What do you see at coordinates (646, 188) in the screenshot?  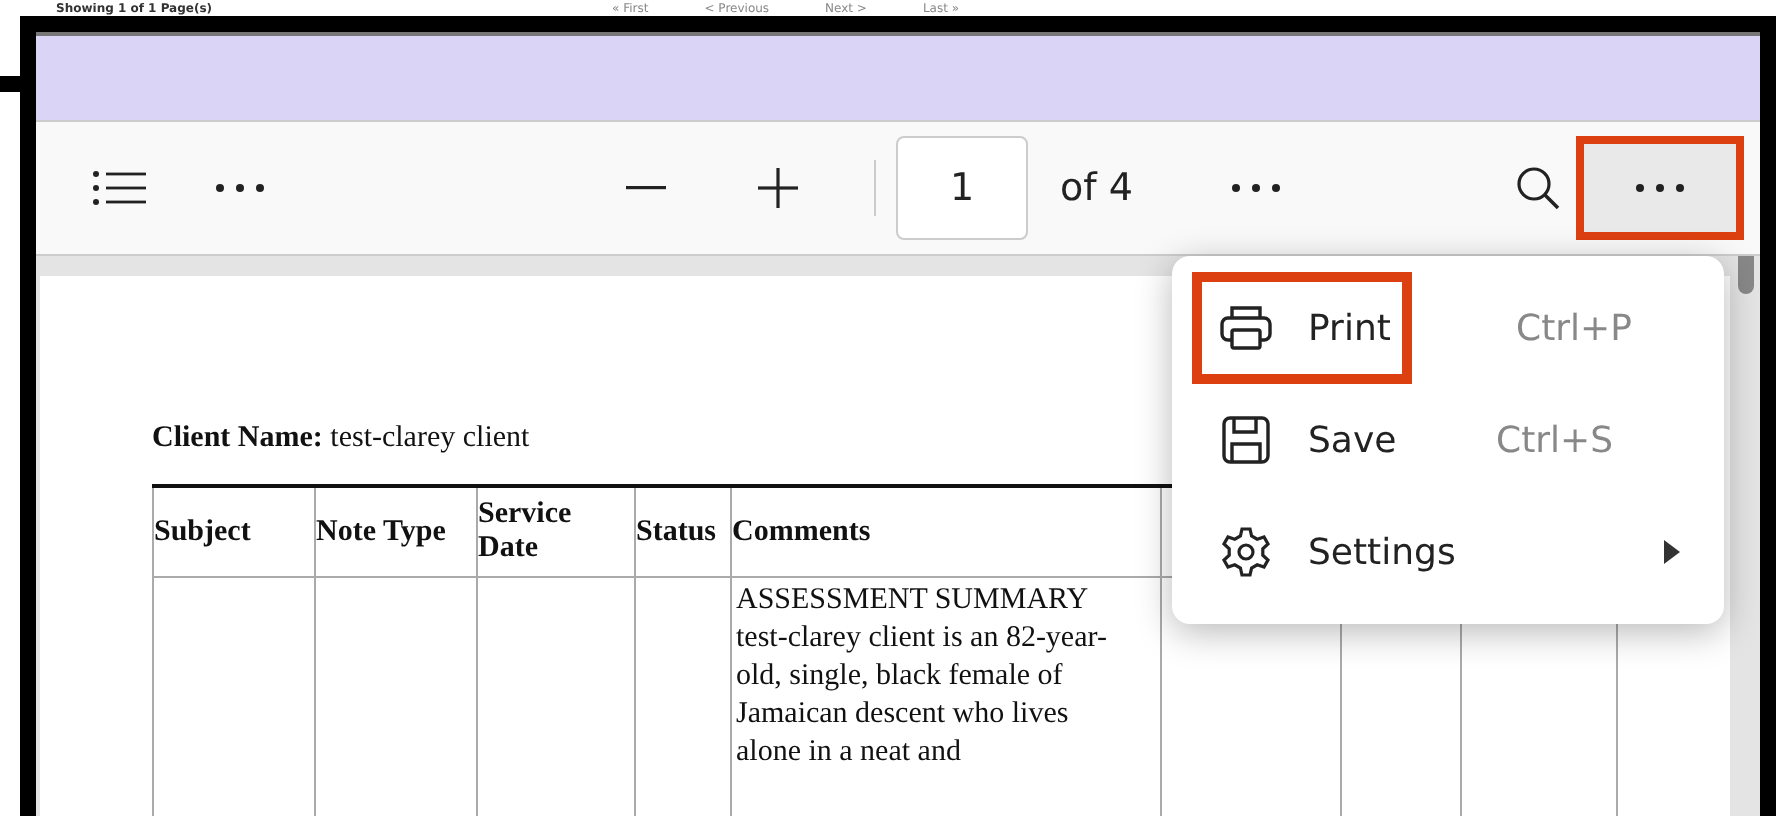 I see `minus-icon` at bounding box center [646, 188].